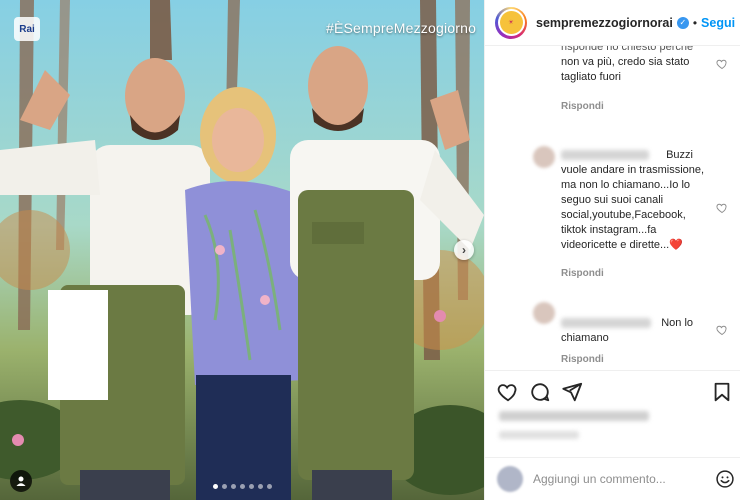  I want to click on comment-line: chiamano, so click(585, 338).